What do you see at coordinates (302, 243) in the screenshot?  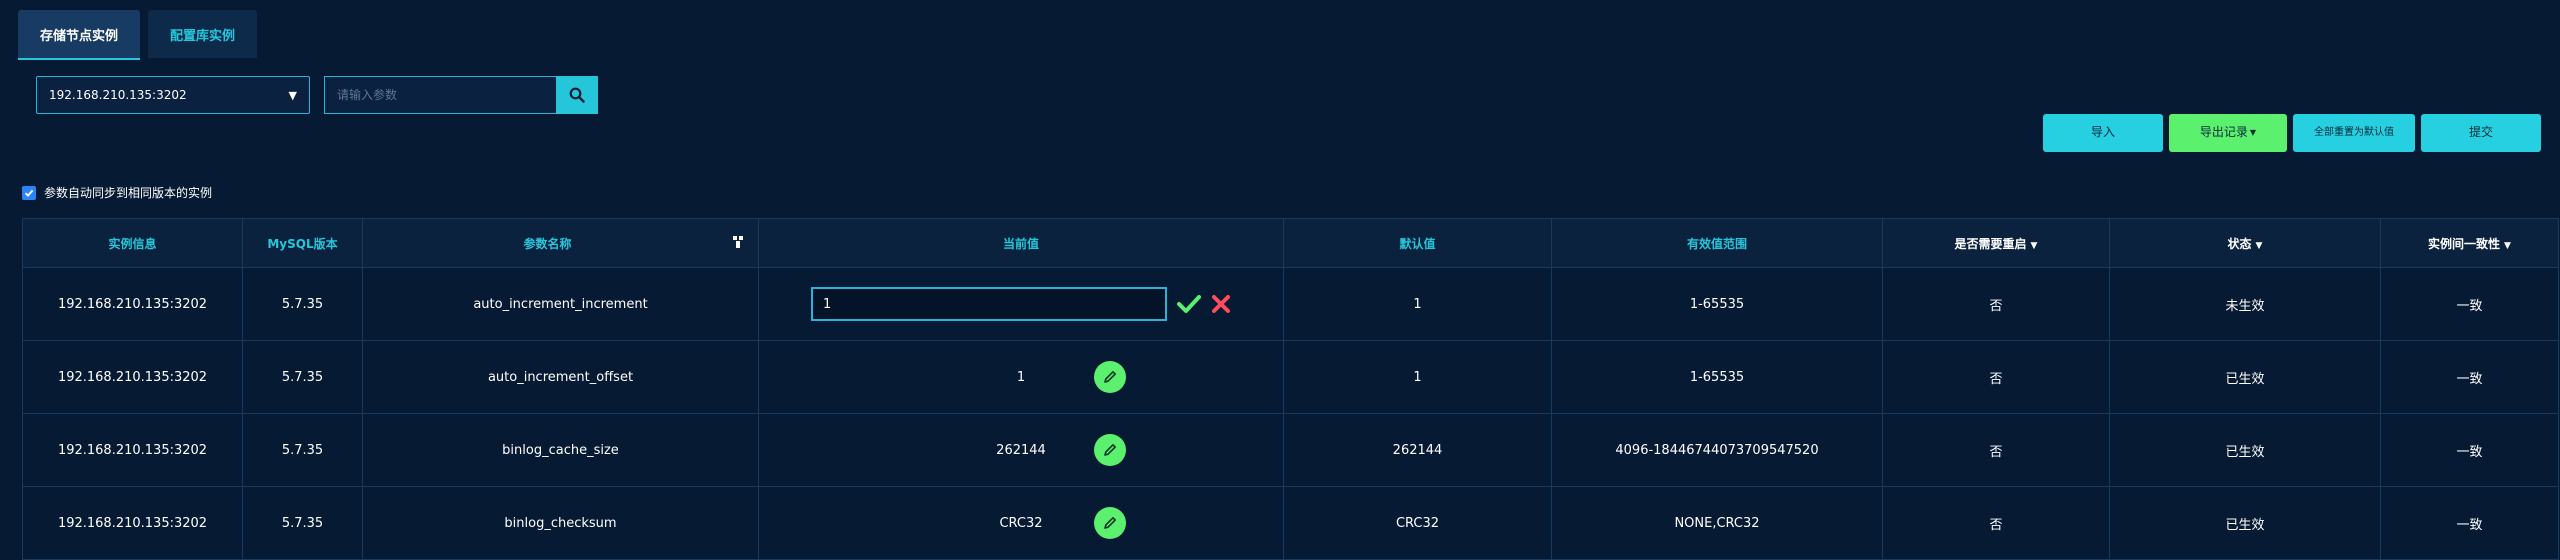 I see `col-mysql-version: MySQL版本` at bounding box center [302, 243].